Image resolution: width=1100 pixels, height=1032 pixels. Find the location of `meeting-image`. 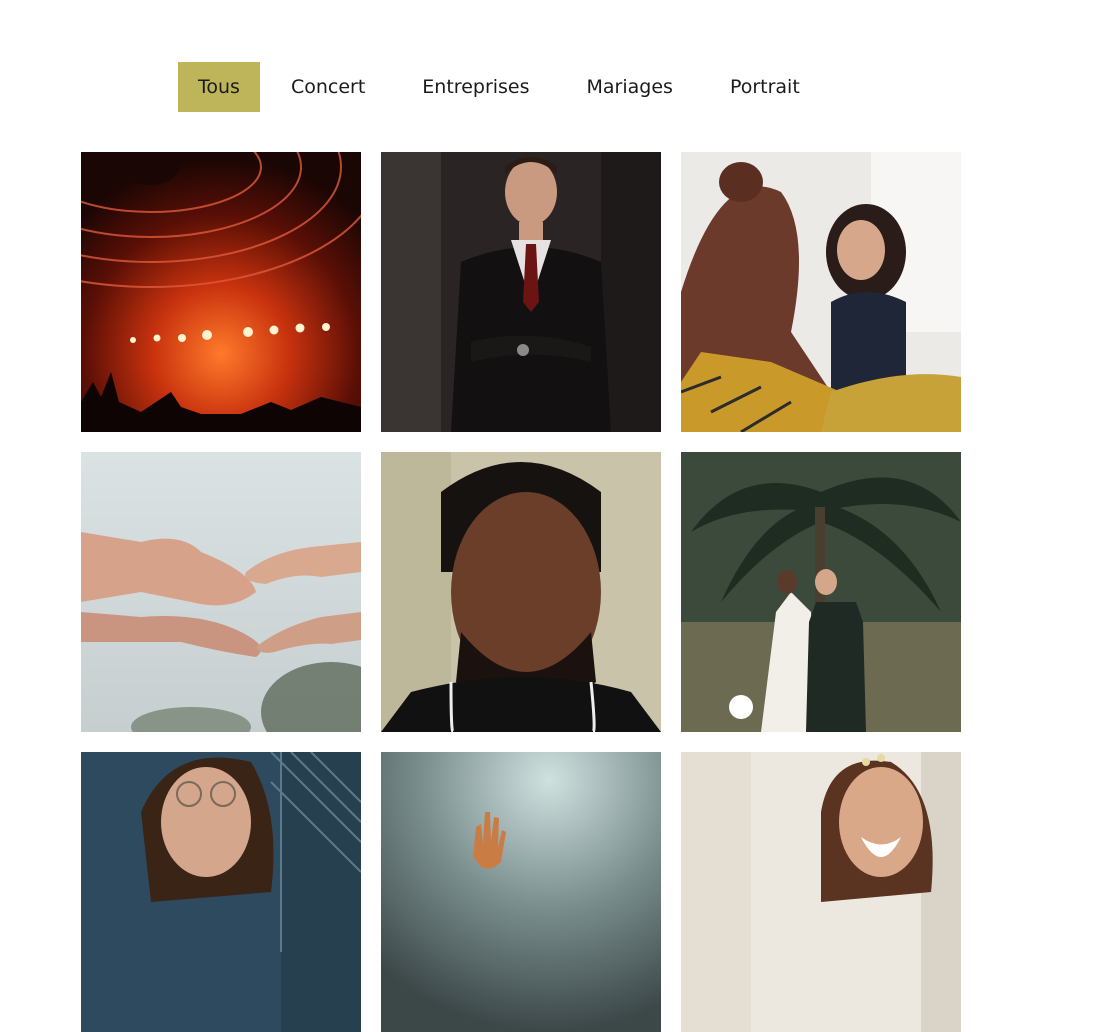

meeting-image is located at coordinates (821, 292).